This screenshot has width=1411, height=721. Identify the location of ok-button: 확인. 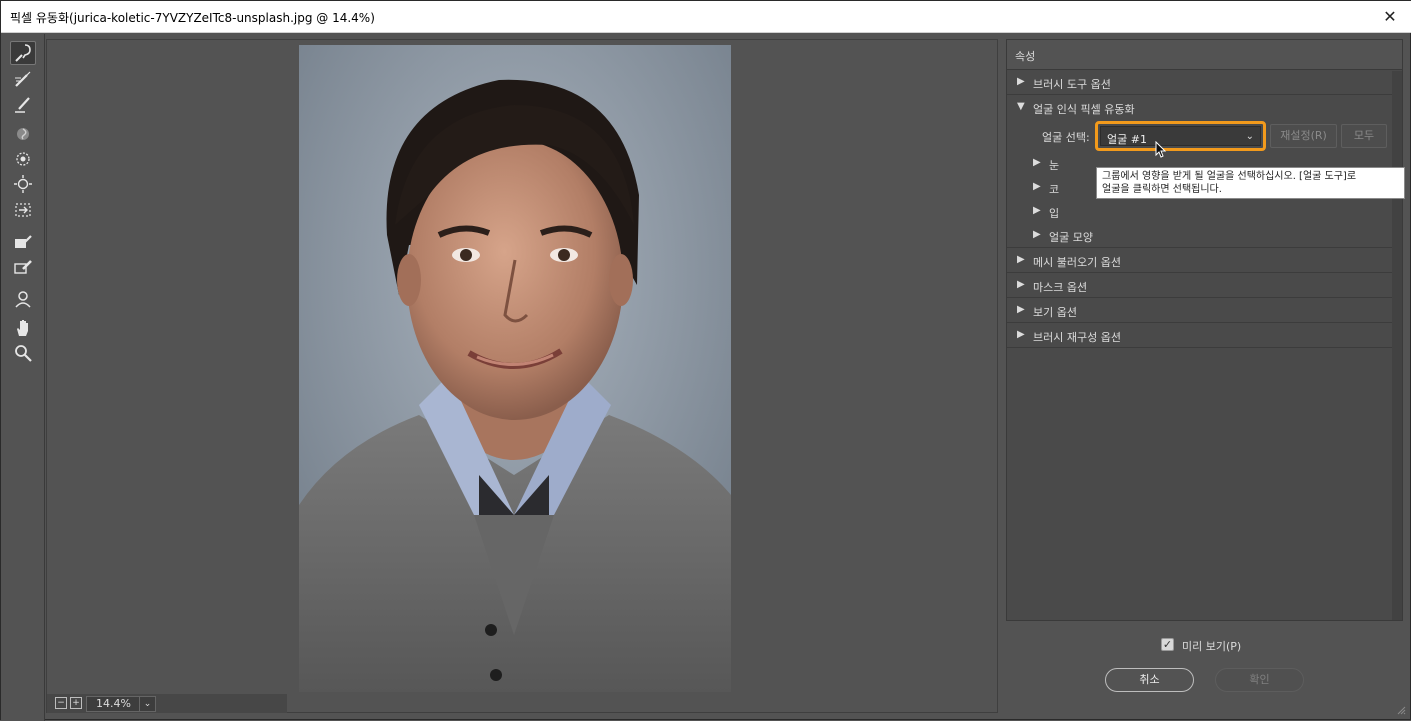
(1259, 680).